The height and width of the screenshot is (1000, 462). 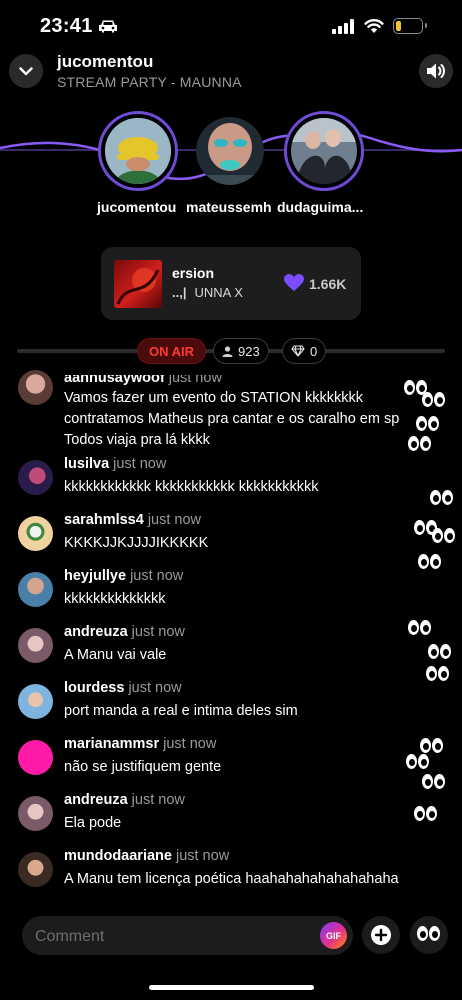 I want to click on car-icon, so click(x=108, y=26).